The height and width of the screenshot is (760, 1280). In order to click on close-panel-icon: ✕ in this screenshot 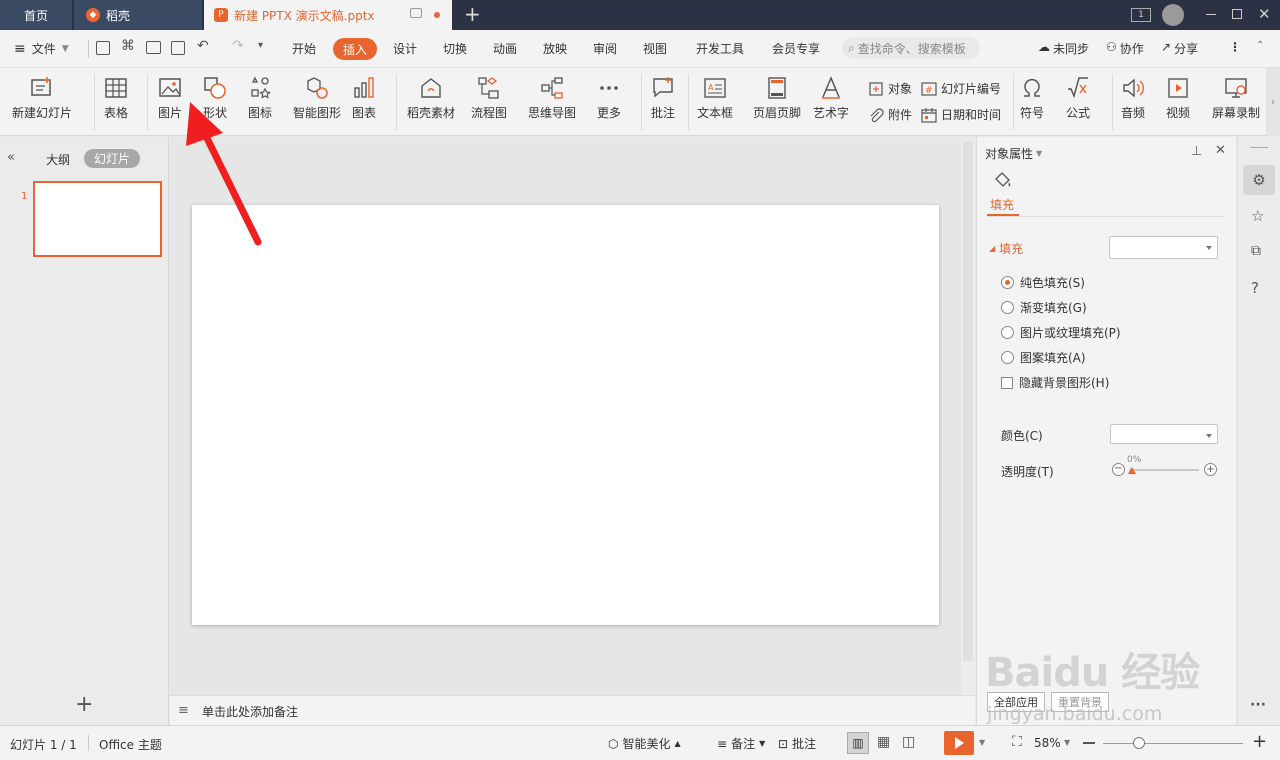, I will do `click(1220, 150)`.